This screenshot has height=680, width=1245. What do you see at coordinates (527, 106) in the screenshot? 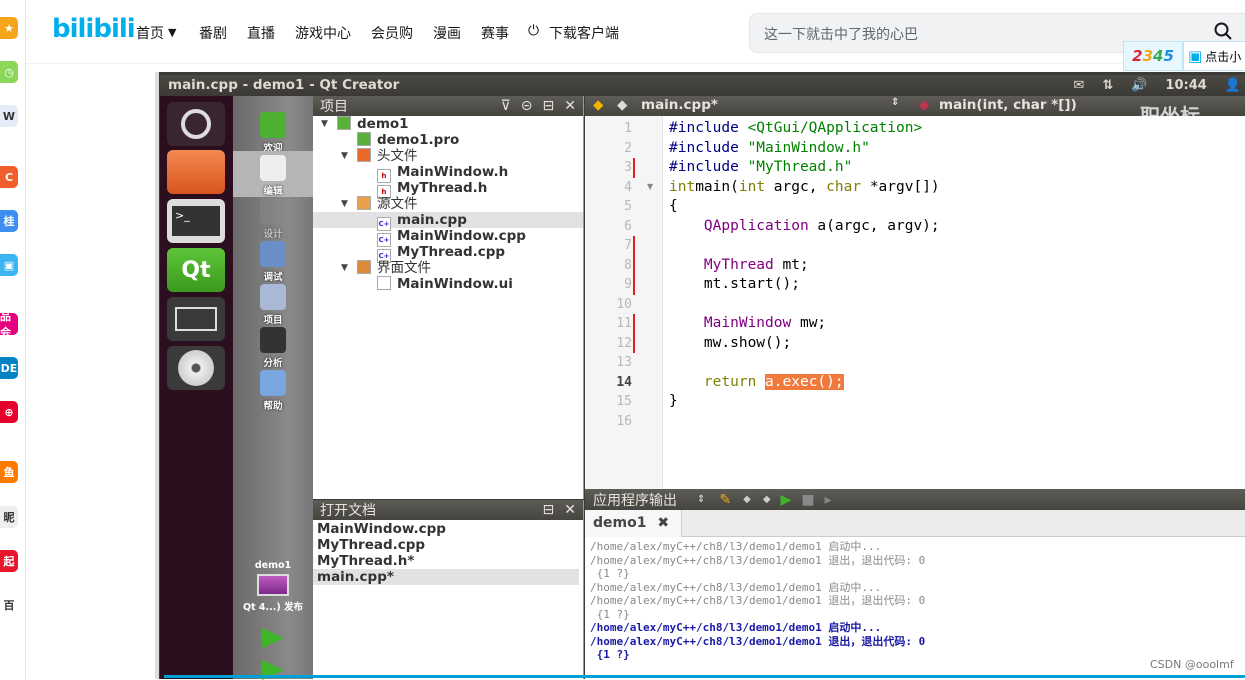
I see `link-icon: ⊝` at bounding box center [527, 106].